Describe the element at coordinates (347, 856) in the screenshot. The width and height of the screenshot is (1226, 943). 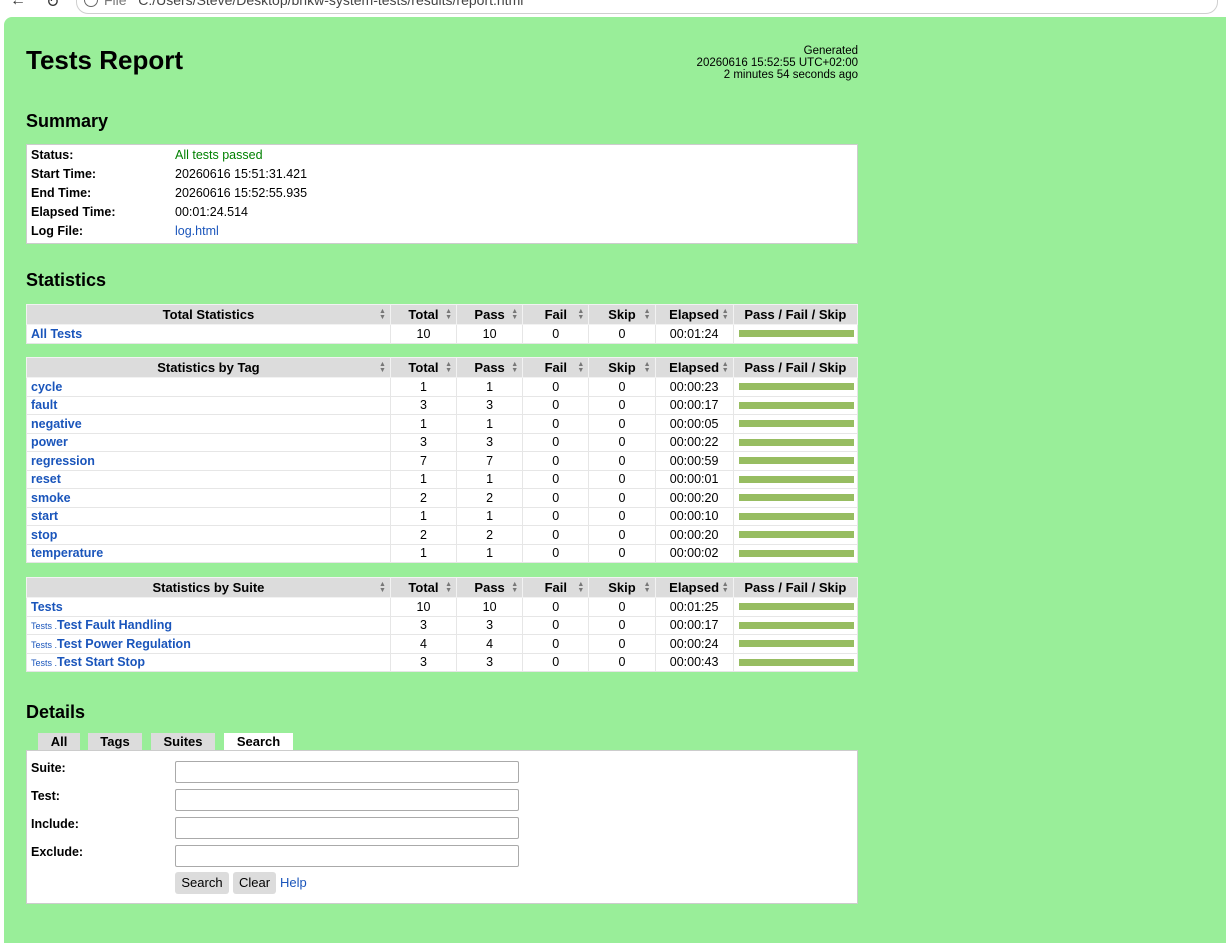
I see `exclude-input` at that location.